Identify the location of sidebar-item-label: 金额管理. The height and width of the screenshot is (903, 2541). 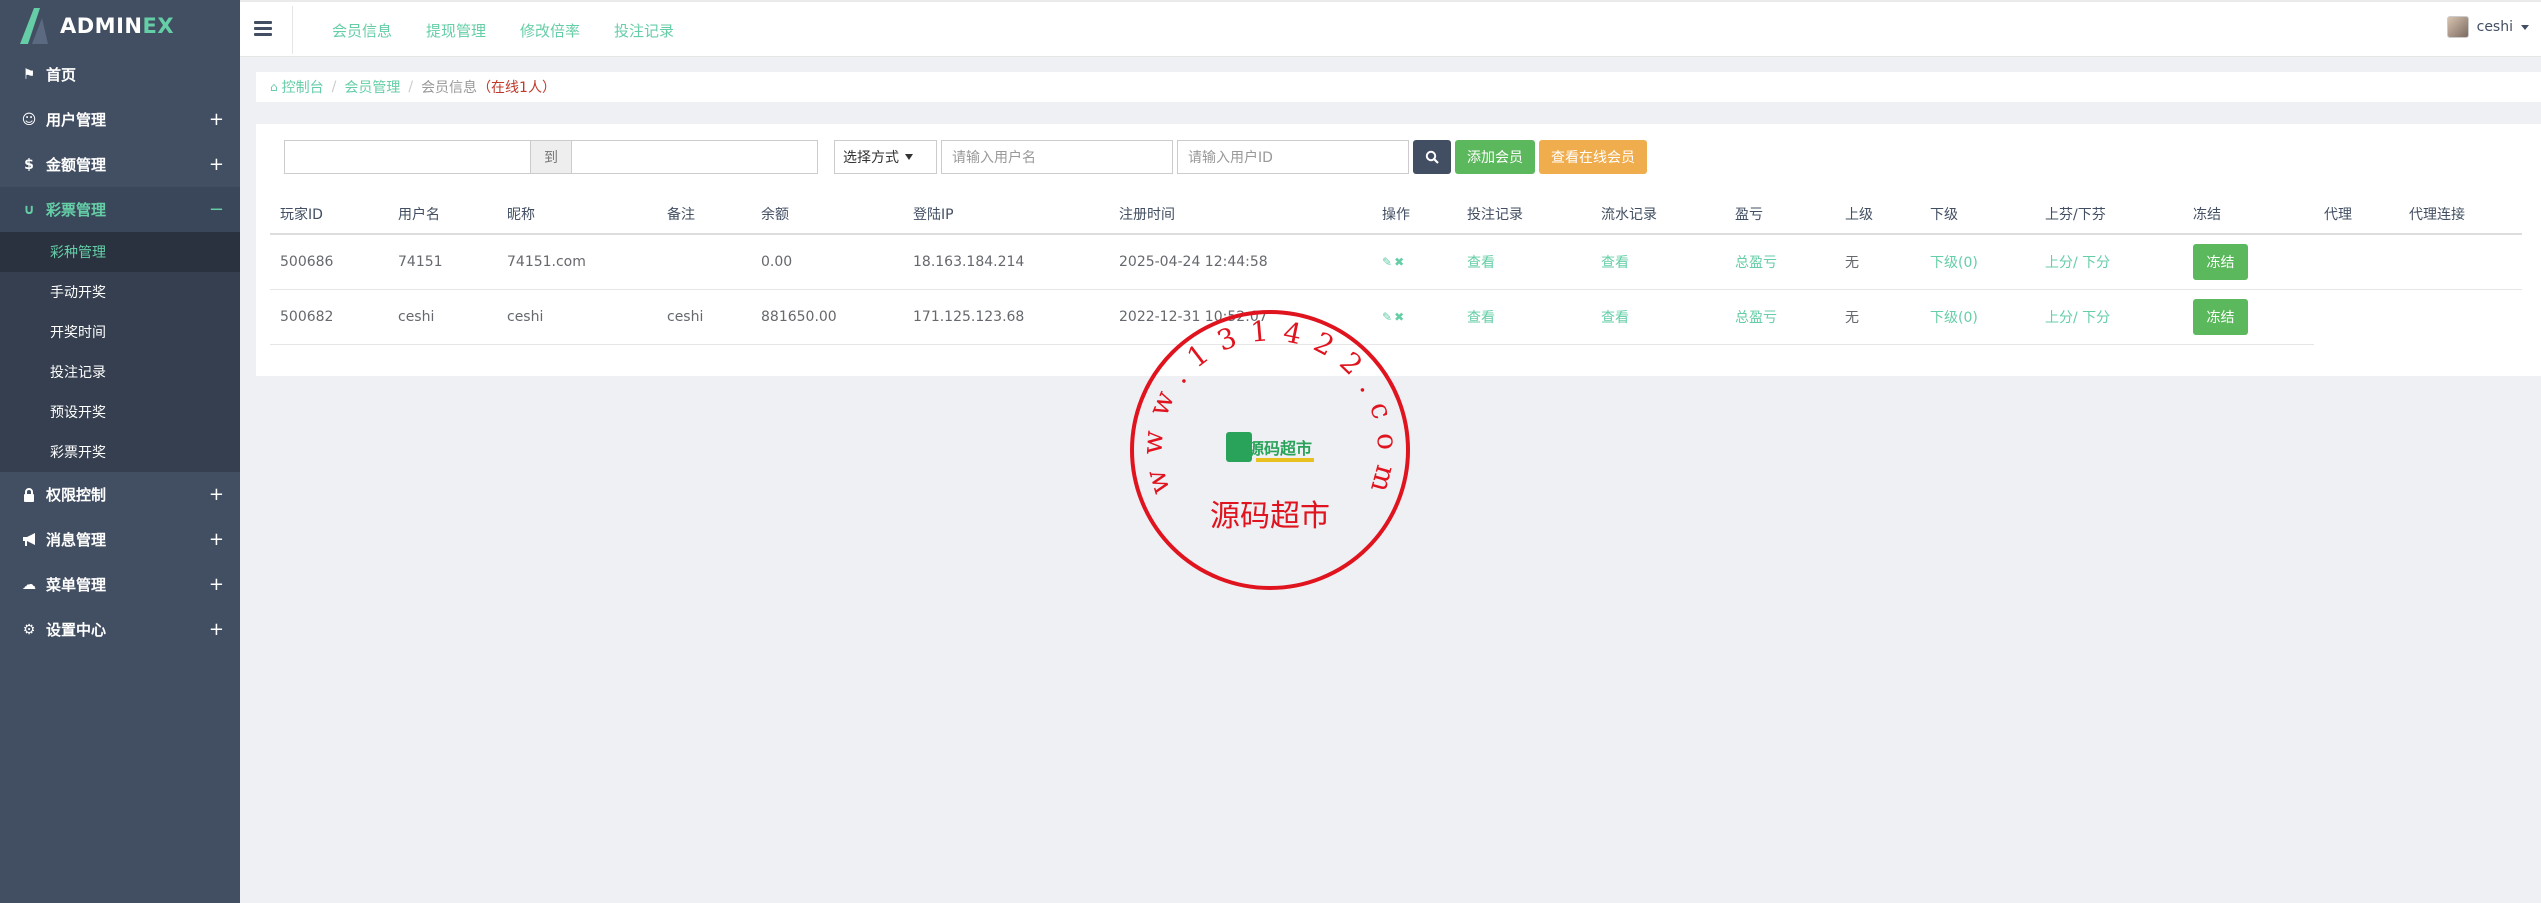
(76, 165).